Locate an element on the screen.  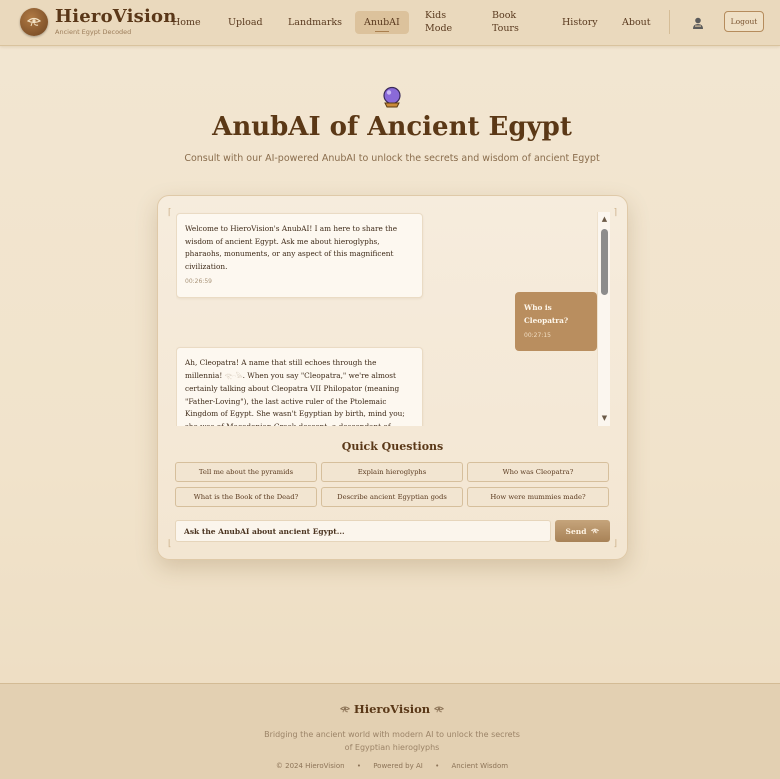
nav-history: History is located at coordinates (580, 22).